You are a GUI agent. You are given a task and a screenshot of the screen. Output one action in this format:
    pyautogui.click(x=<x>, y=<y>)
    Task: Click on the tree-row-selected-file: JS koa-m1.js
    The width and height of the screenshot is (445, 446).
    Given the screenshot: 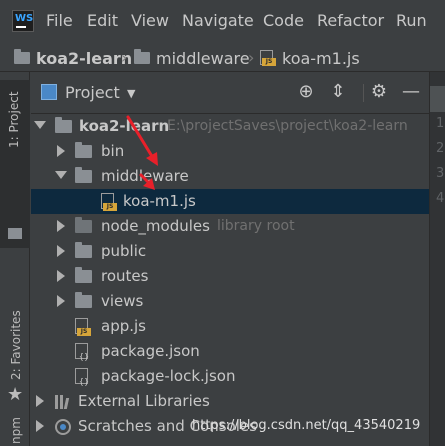 What is the action you would take?
    pyautogui.click(x=230, y=201)
    